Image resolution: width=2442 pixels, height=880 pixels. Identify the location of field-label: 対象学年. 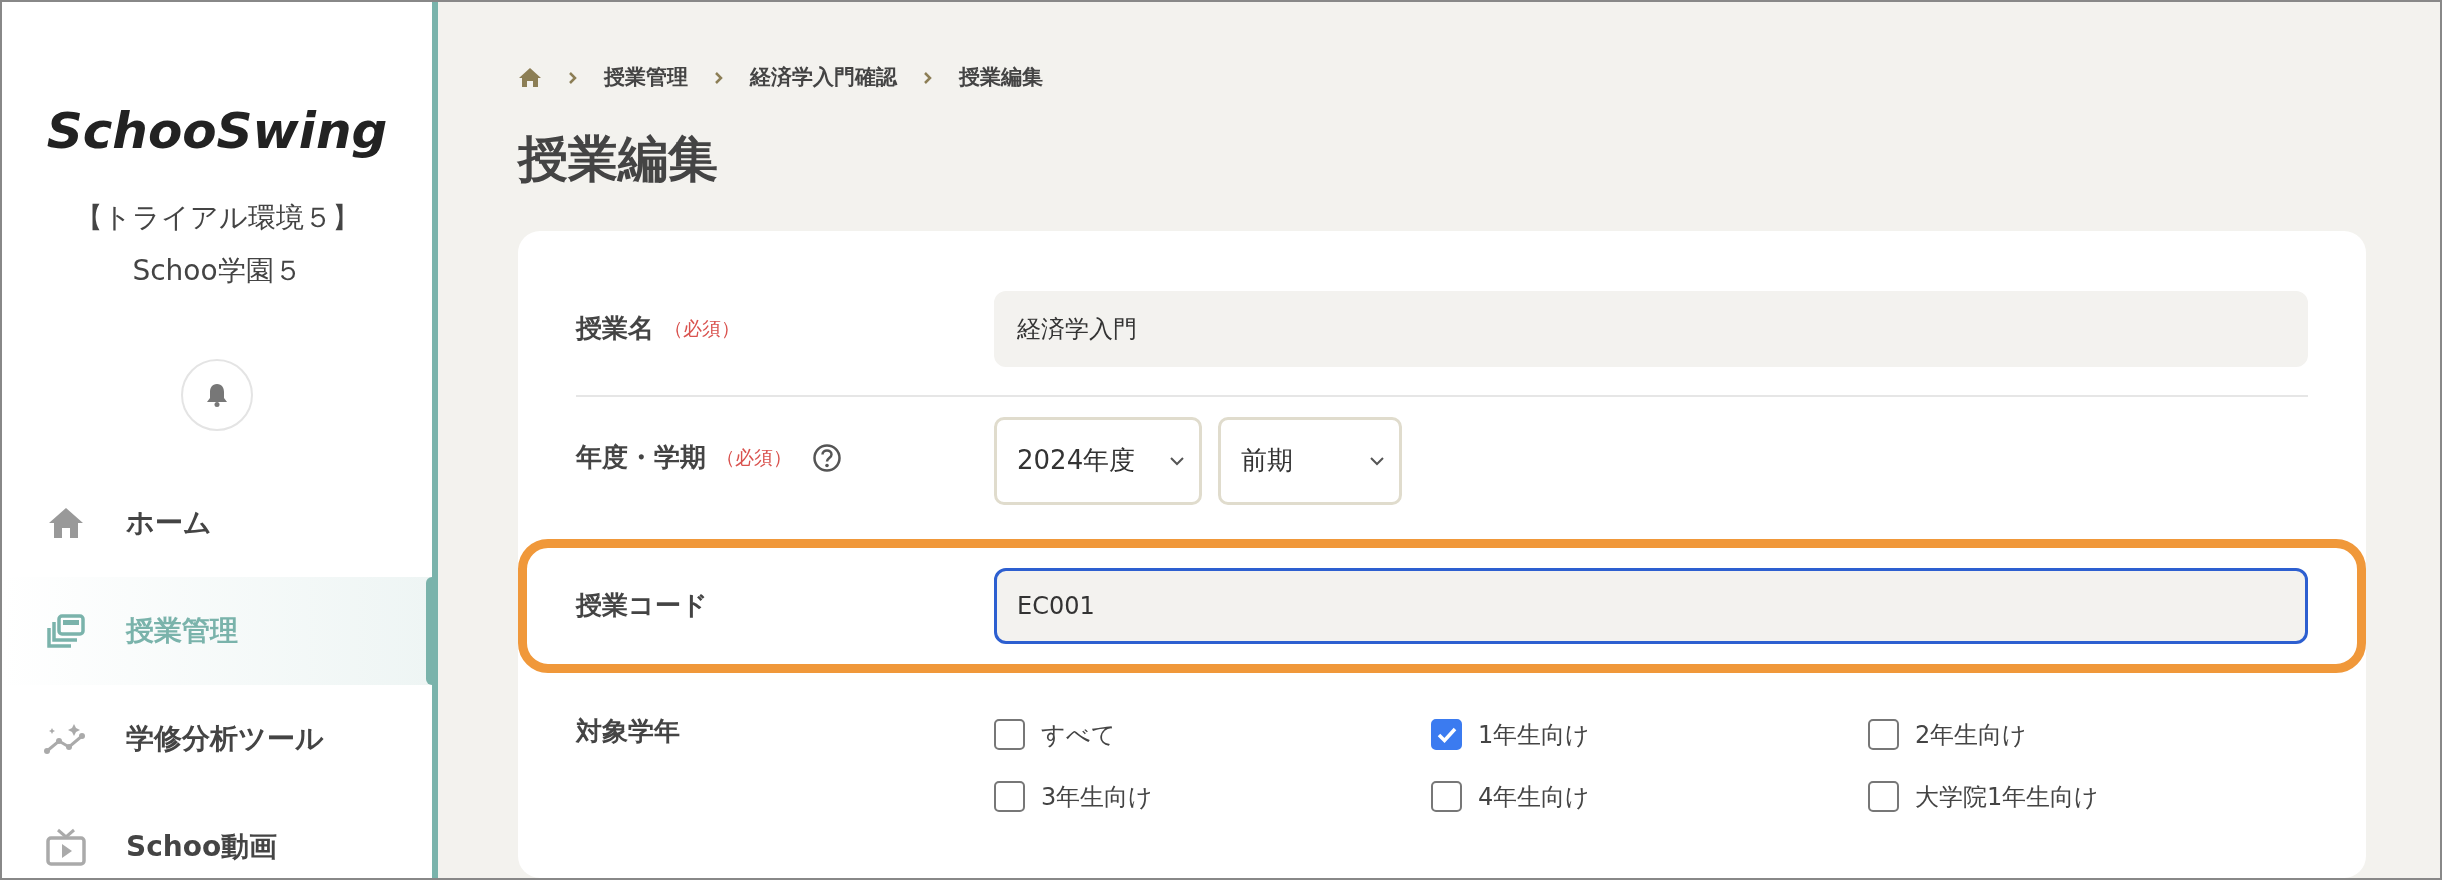
(628, 731).